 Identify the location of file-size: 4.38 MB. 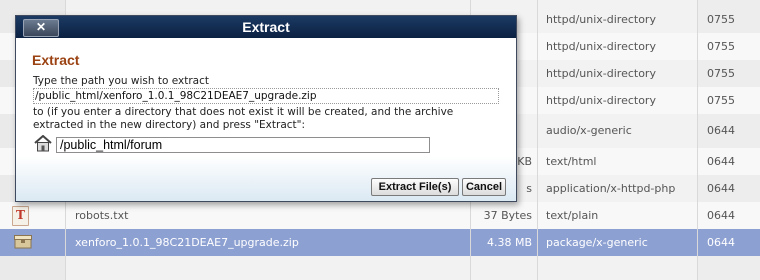
(509, 242).